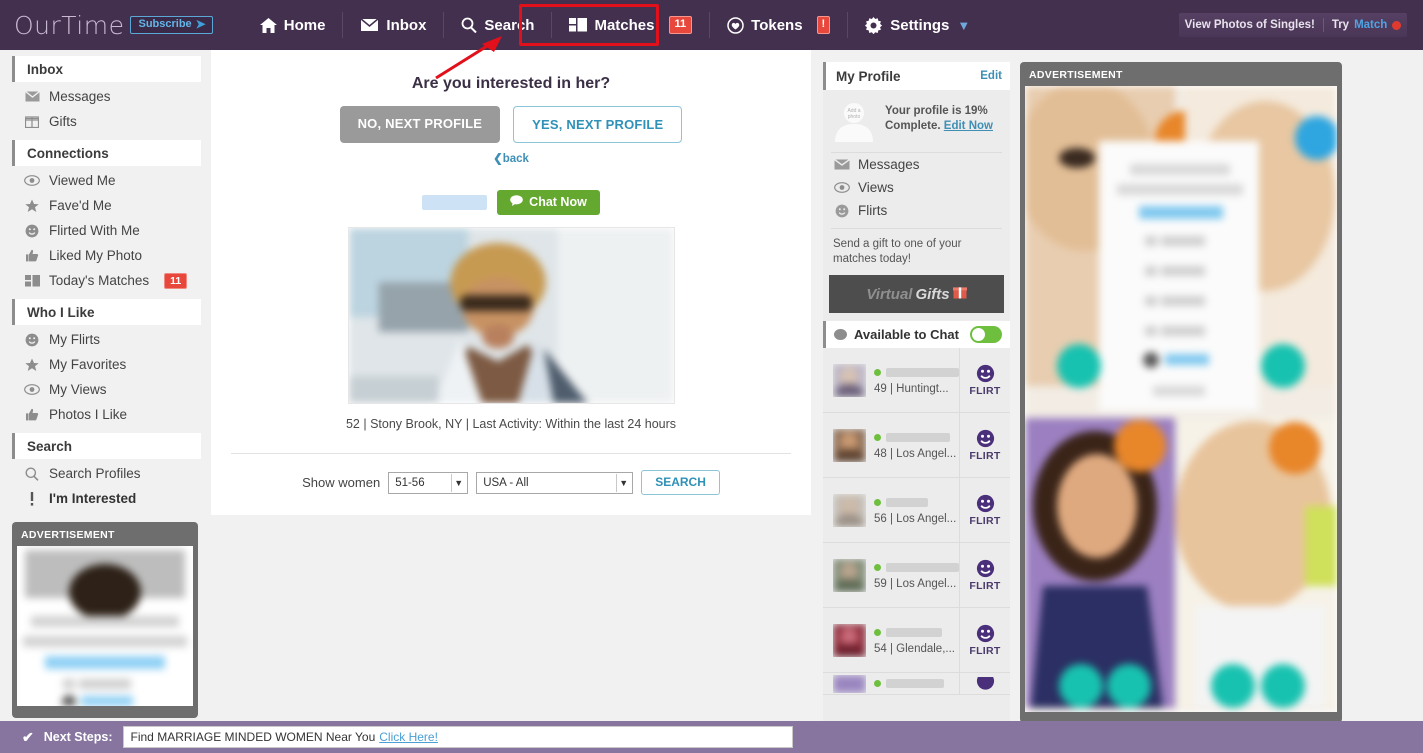 The height and width of the screenshot is (753, 1423). Describe the element at coordinates (985, 520) in the screenshot. I see `flirt-label: FLIRT` at that location.